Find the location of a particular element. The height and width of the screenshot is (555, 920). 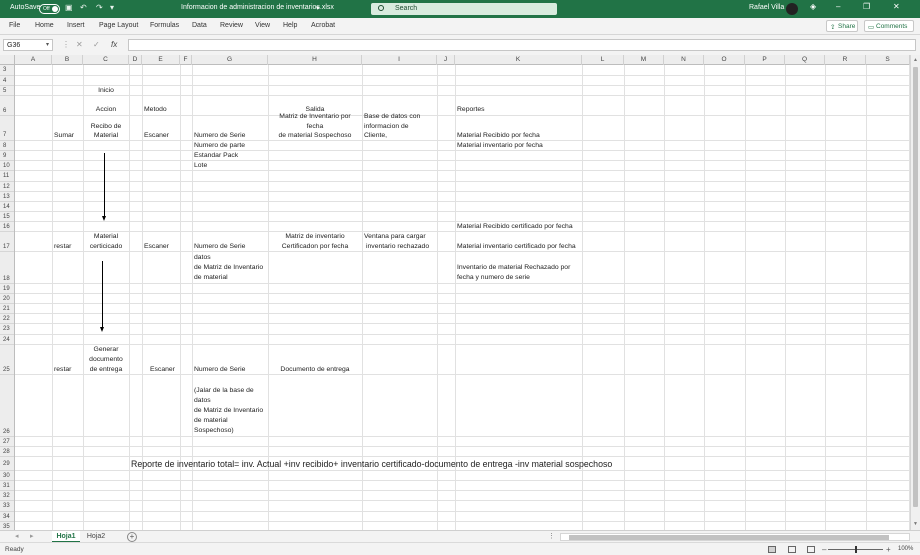

cell-i7-line3: Cliente, is located at coordinates (375, 136).